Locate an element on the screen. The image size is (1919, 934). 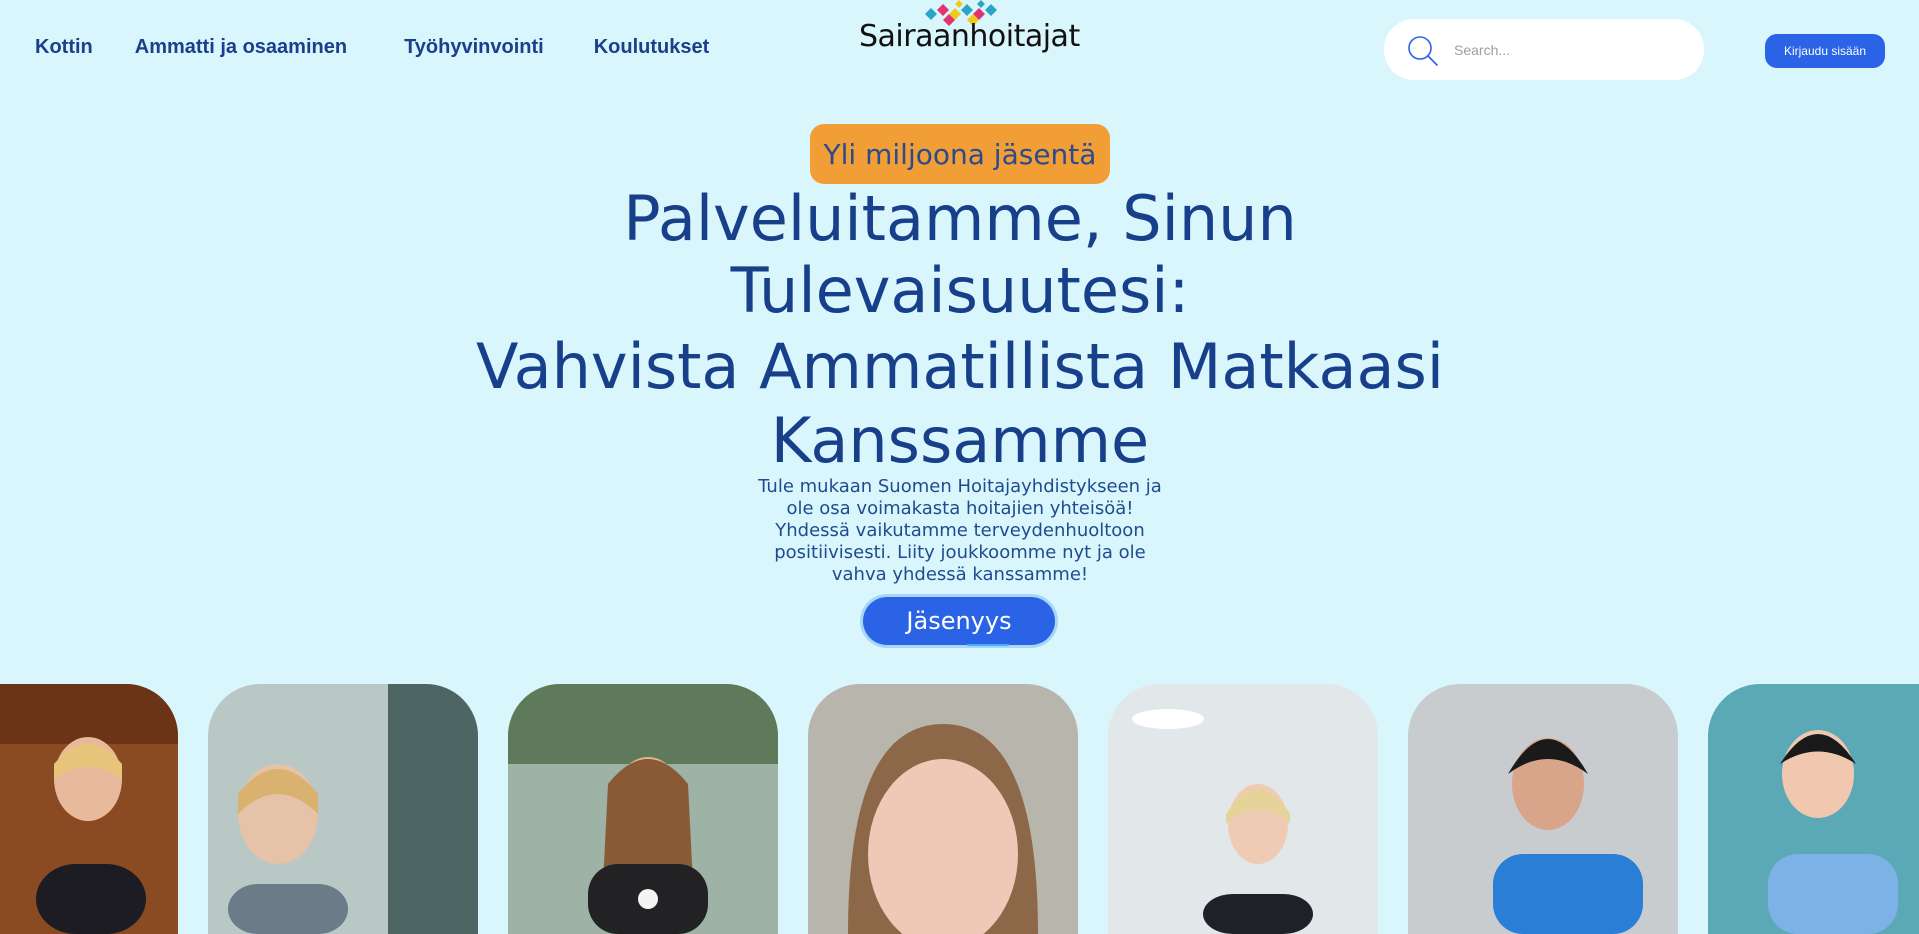
nav-item-ammatti-ja-osaaminen: Ammatti ja osaaminen is located at coordinates (241, 47).